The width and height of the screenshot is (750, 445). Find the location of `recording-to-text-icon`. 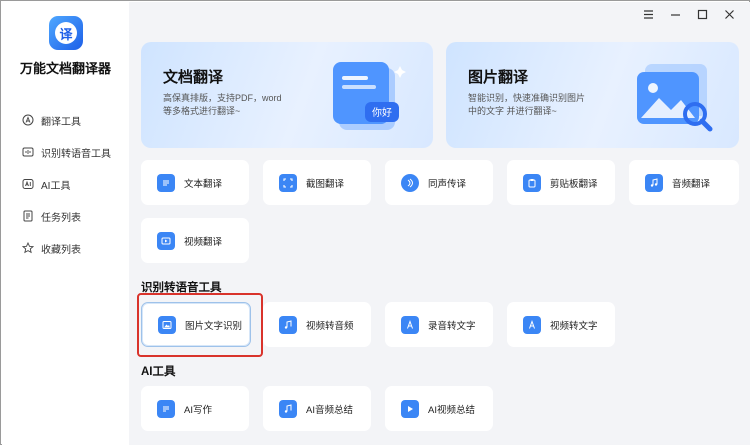

recording-to-text-icon is located at coordinates (410, 324).